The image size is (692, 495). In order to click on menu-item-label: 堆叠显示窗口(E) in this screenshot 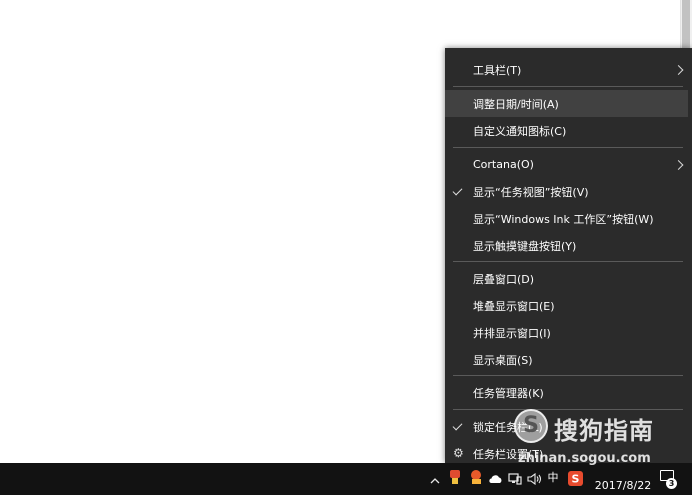, I will do `click(514, 306)`.